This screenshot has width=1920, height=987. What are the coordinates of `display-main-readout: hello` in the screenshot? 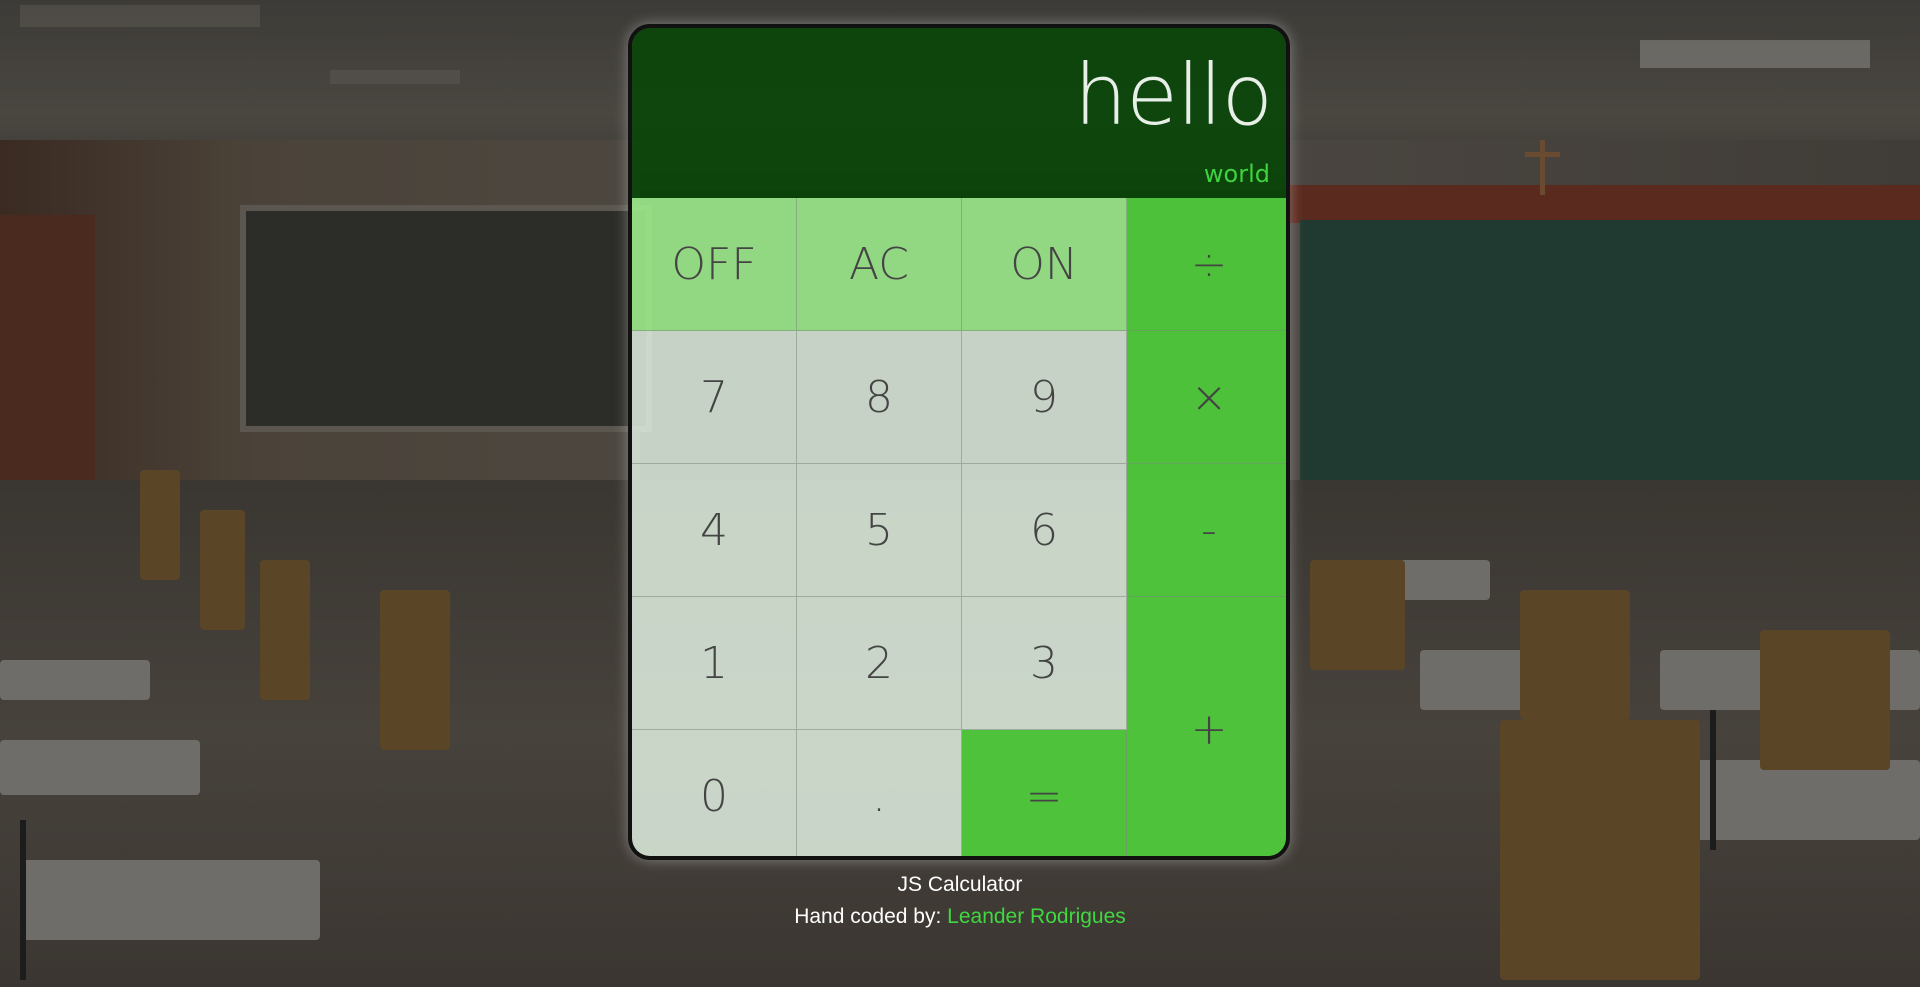 It's located at (1173, 95).